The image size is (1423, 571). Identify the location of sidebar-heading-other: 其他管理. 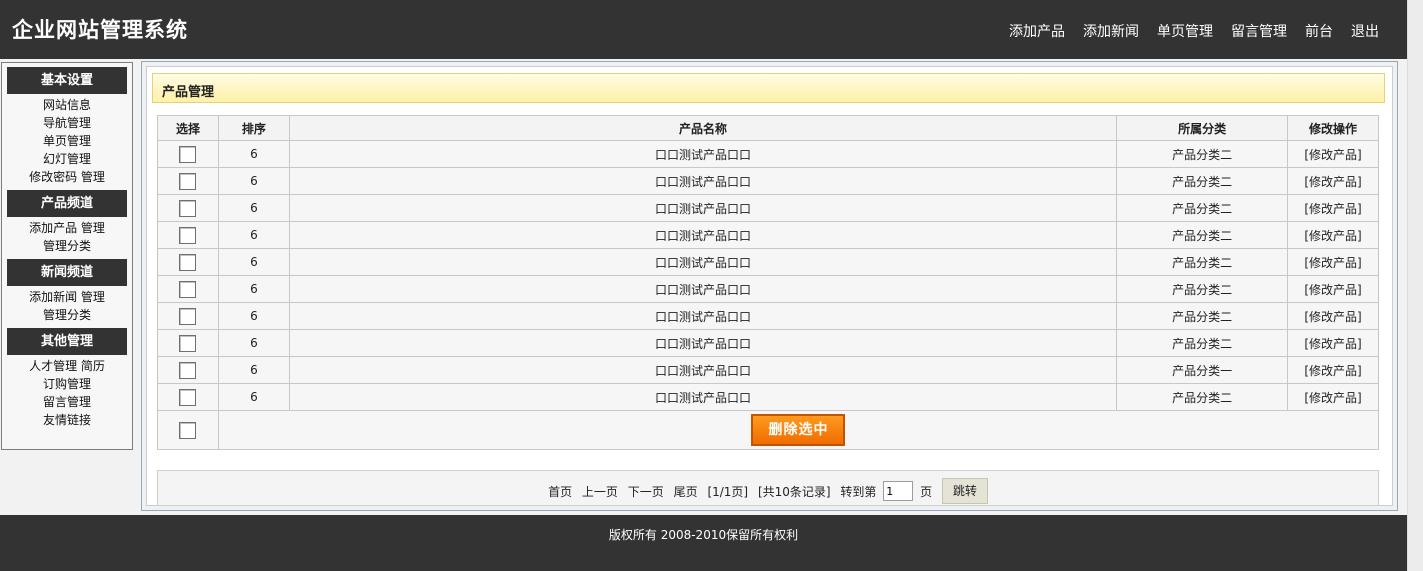
(67, 341).